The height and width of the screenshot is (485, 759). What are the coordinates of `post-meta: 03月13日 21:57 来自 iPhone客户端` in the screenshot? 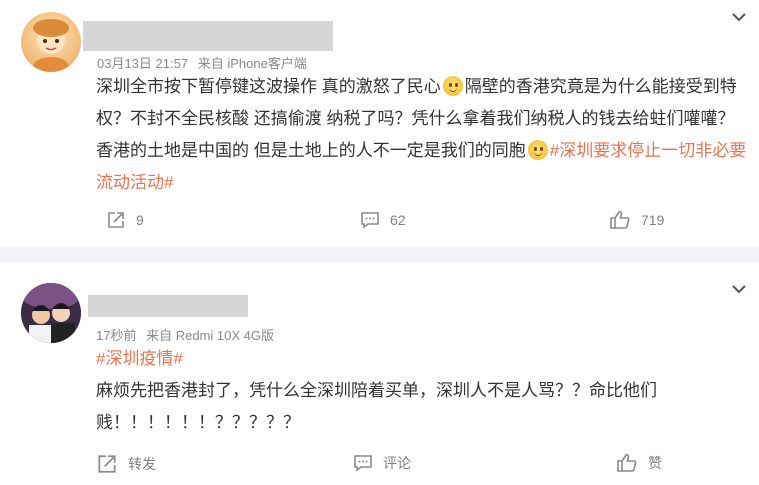 It's located at (202, 62).